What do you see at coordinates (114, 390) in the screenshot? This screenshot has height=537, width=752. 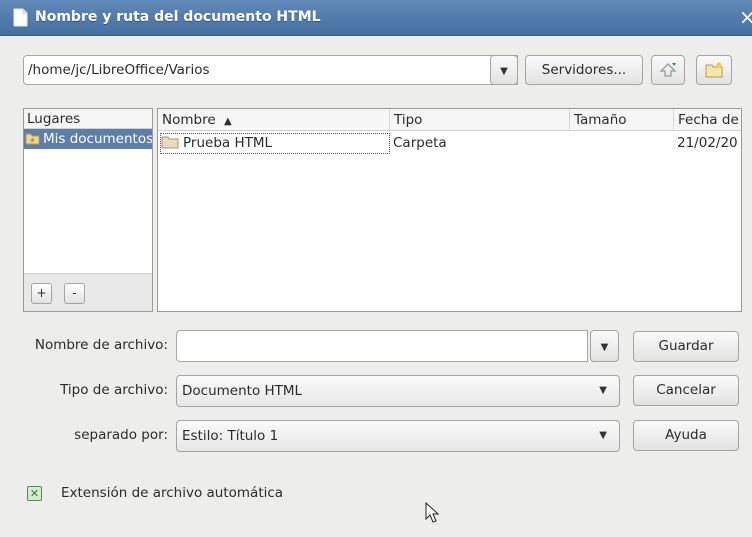 I see `filetype-label: Tipo de archivo:` at bounding box center [114, 390].